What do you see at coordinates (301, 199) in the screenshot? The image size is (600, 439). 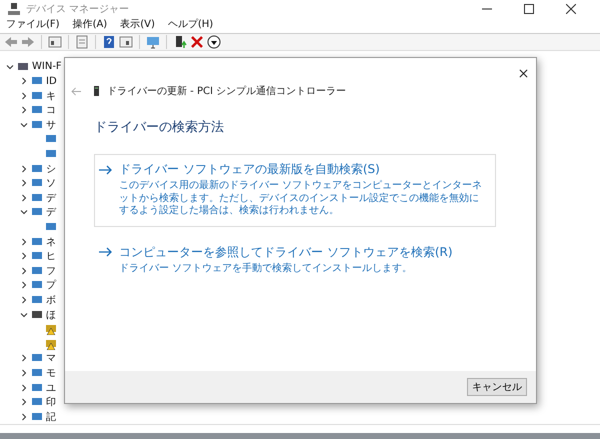 I see `option-description: このデバイス用の最新のドライバー ソフトウェアをコンピューターとインターネットから検索します。ただし、デバイスのインストール設定でこの機能を無効にするよう設定した場合は、検索は行われません。` at bounding box center [301, 199].